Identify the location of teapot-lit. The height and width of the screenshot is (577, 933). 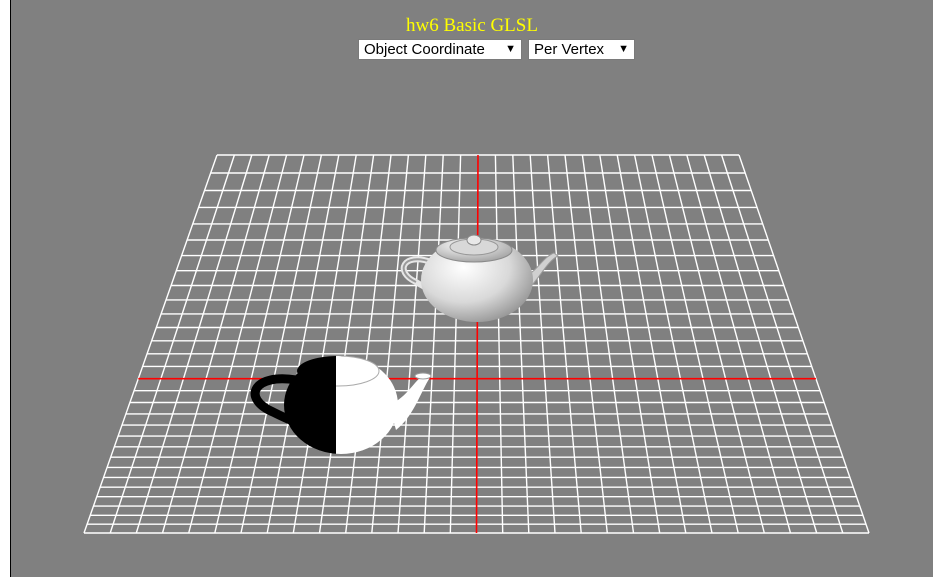
(479, 278).